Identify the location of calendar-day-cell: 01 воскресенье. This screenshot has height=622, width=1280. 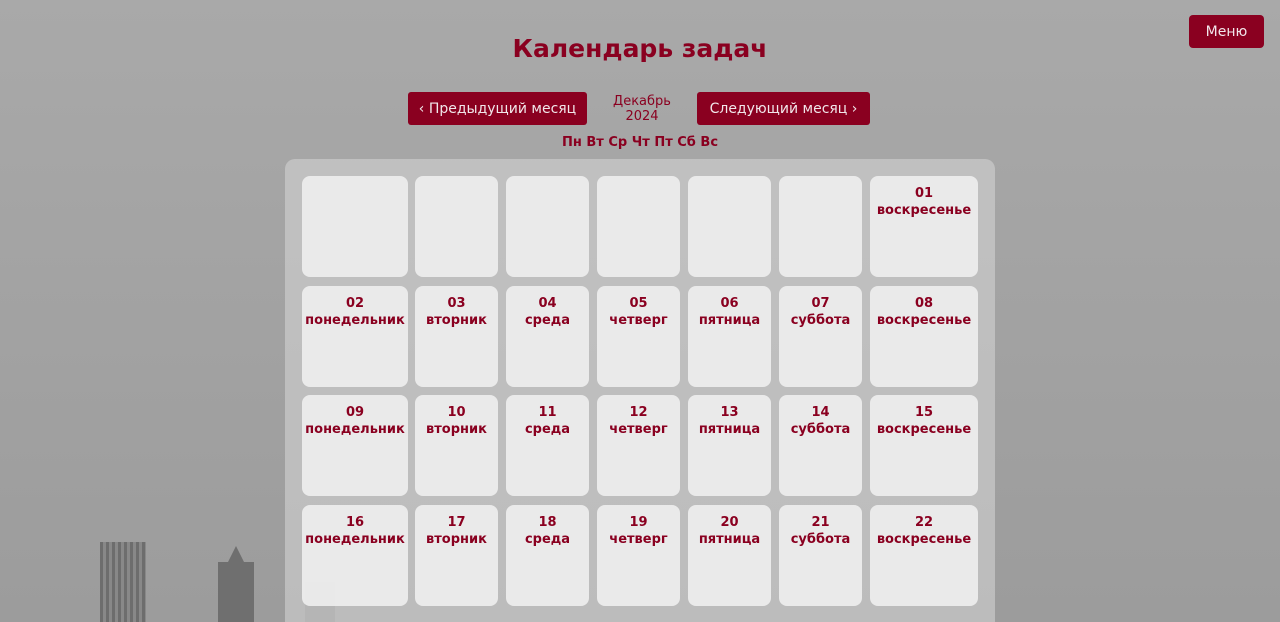
(924, 226).